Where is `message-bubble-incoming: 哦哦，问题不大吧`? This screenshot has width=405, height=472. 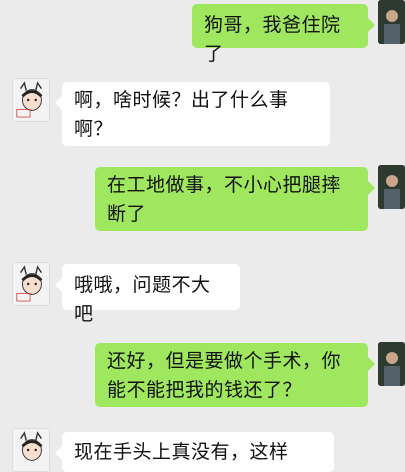
message-bubble-incoming: 哦哦，问题不大吧 is located at coordinates (147, 294).